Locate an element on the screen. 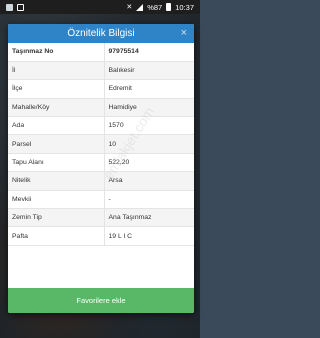 The image size is (320, 338). attribute-key: İlçe is located at coordinates (56, 89).